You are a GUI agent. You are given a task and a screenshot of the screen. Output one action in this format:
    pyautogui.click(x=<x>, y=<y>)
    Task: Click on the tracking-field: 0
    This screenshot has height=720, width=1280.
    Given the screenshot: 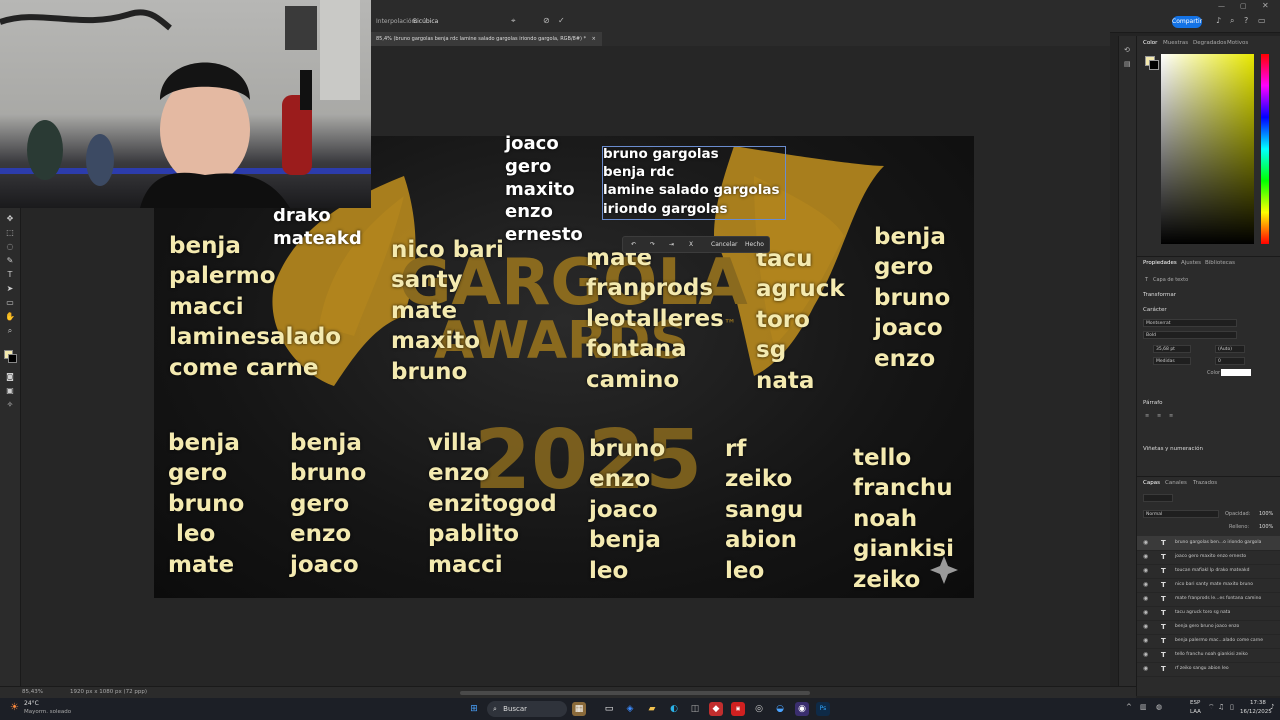 What is the action you would take?
    pyautogui.click(x=1230, y=361)
    